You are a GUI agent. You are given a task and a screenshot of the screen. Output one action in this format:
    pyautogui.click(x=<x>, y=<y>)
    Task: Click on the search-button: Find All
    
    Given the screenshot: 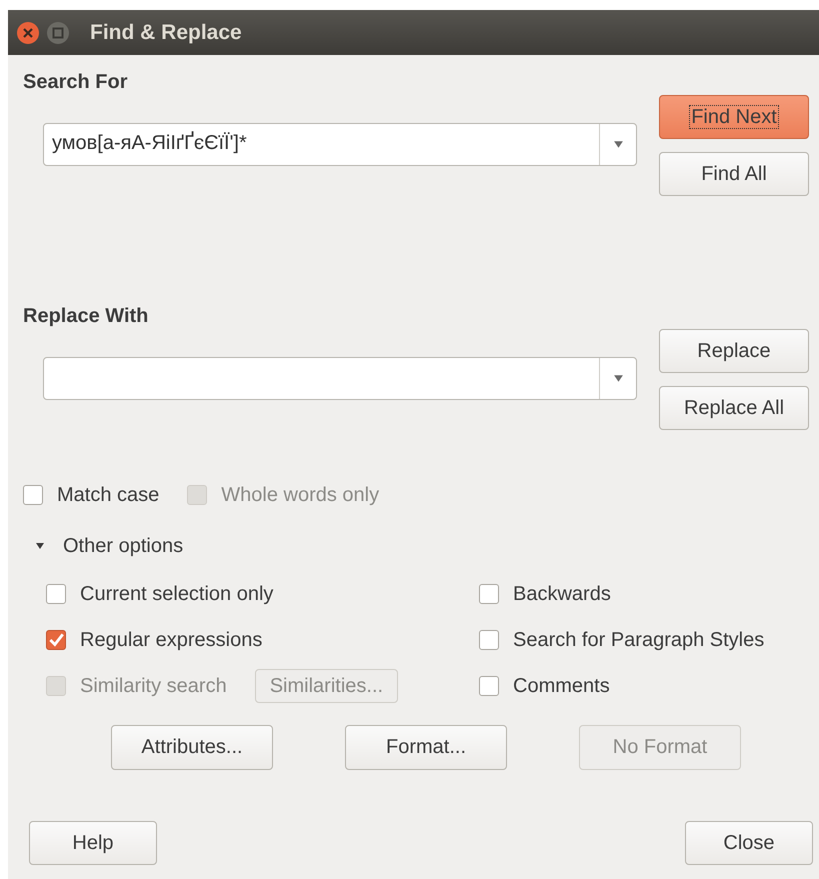 What is the action you would take?
    pyautogui.click(x=734, y=174)
    